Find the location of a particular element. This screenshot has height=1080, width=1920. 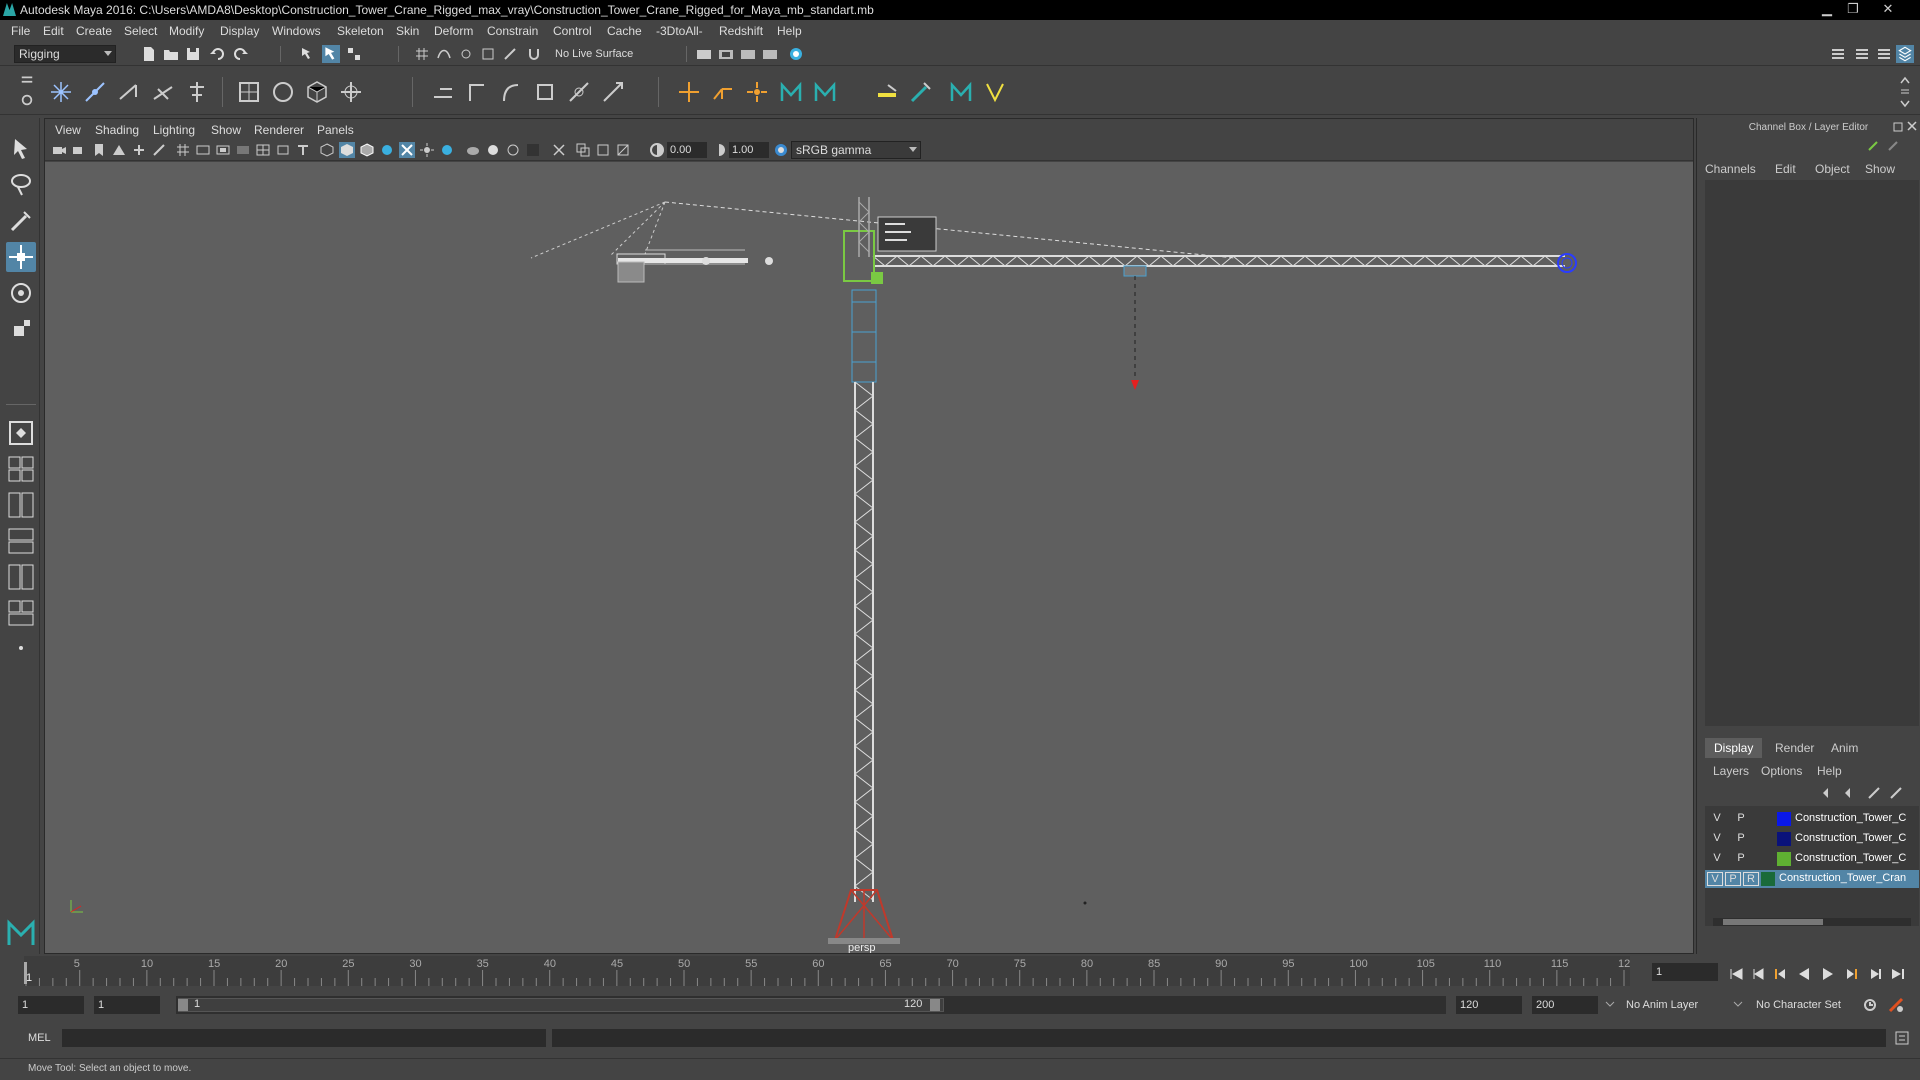

channel-icon-b is located at coordinates (1893, 146).